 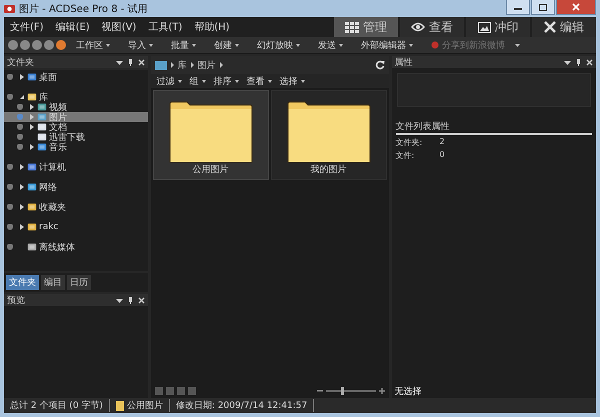 What do you see at coordinates (76, 227) in the screenshot?
I see `folder-tree-item: rakc` at bounding box center [76, 227].